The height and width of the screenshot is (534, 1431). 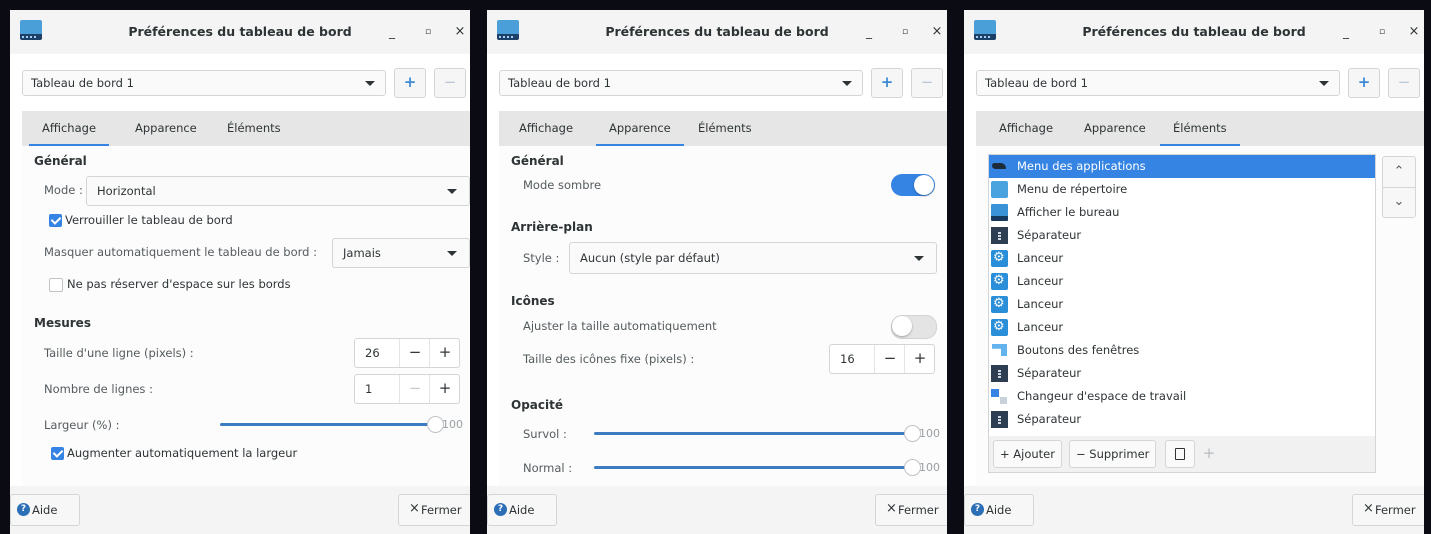 I want to click on autohide-dropdown: Jamais, so click(x=401, y=253).